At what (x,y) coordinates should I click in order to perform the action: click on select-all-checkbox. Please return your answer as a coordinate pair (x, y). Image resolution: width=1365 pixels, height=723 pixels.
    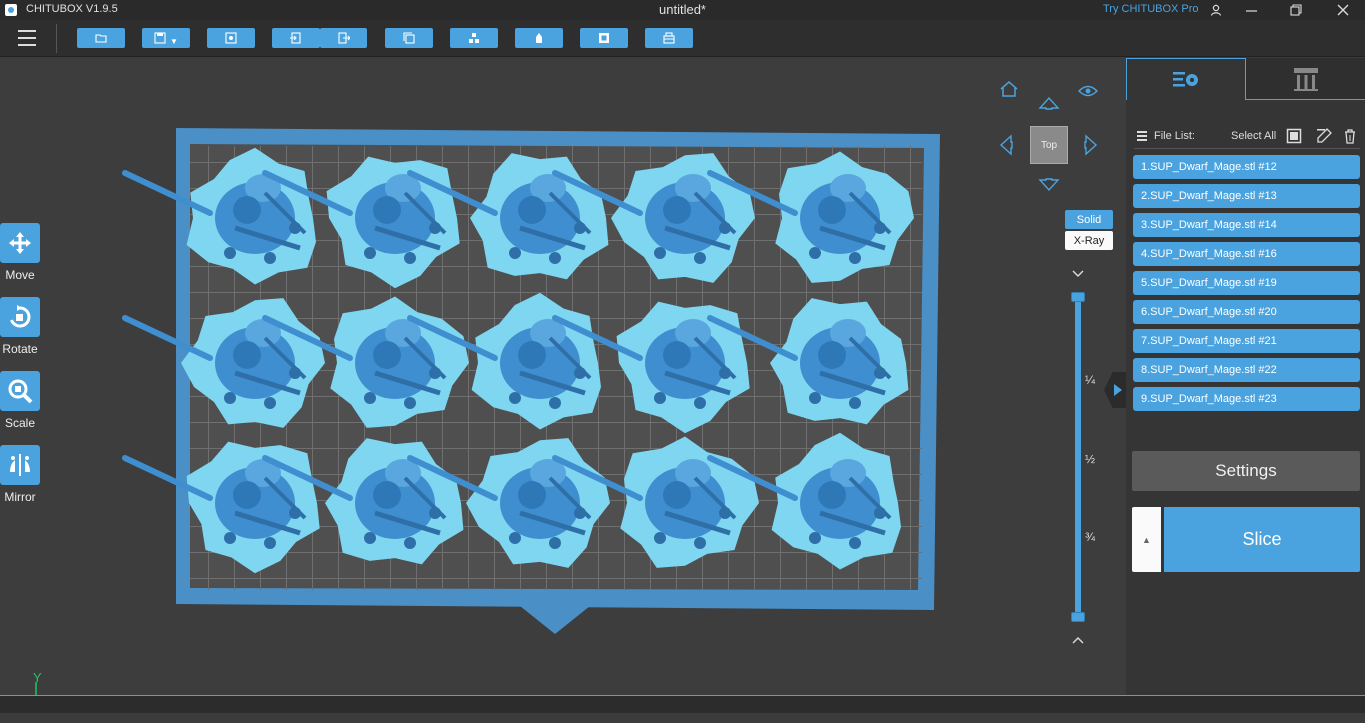
    Looking at the image, I should click on (1294, 136).